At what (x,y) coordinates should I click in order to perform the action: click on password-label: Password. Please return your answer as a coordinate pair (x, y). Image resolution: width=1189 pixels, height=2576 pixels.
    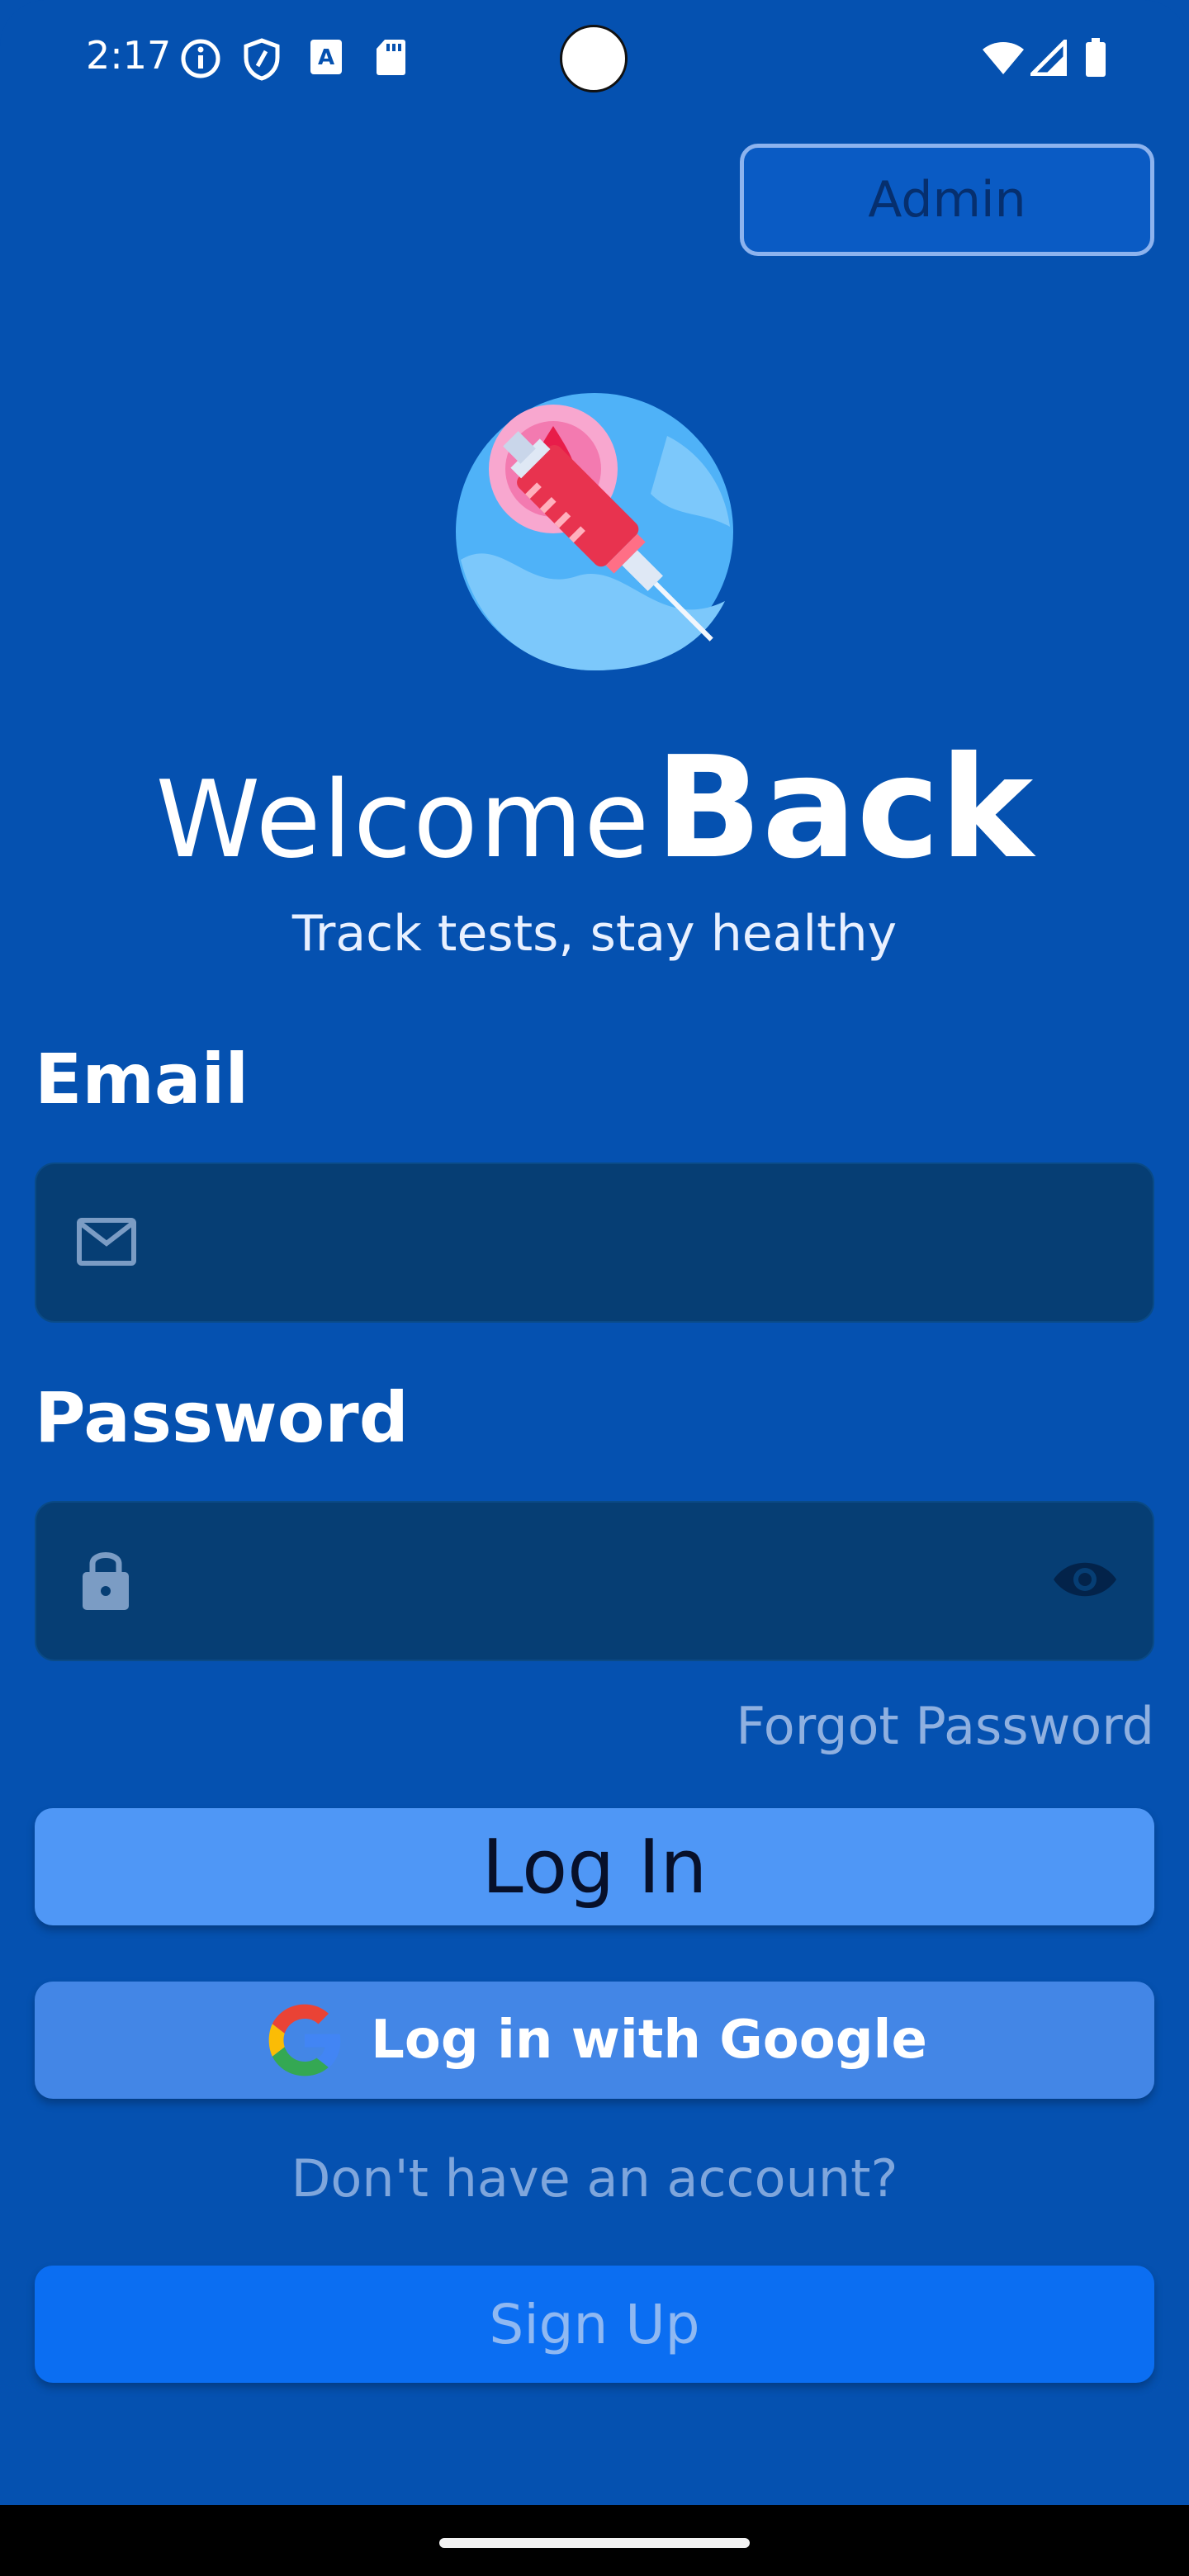
    Looking at the image, I should click on (222, 1417).